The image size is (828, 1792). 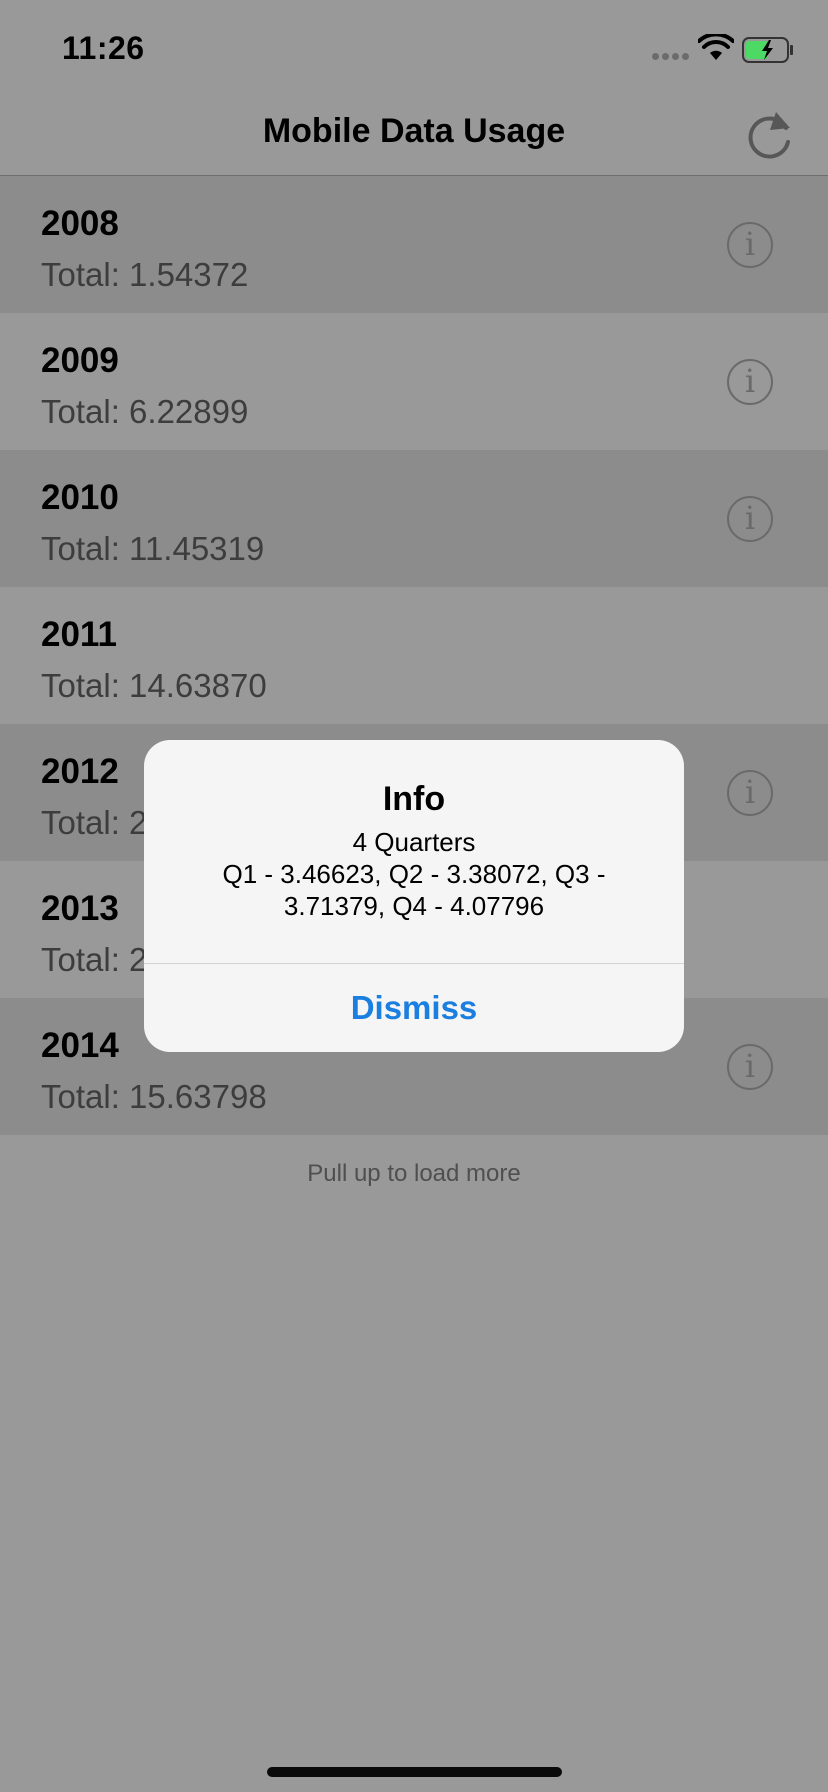 I want to click on list-item-2009: 2009 Total: 6.22899 i, so click(x=414, y=381).